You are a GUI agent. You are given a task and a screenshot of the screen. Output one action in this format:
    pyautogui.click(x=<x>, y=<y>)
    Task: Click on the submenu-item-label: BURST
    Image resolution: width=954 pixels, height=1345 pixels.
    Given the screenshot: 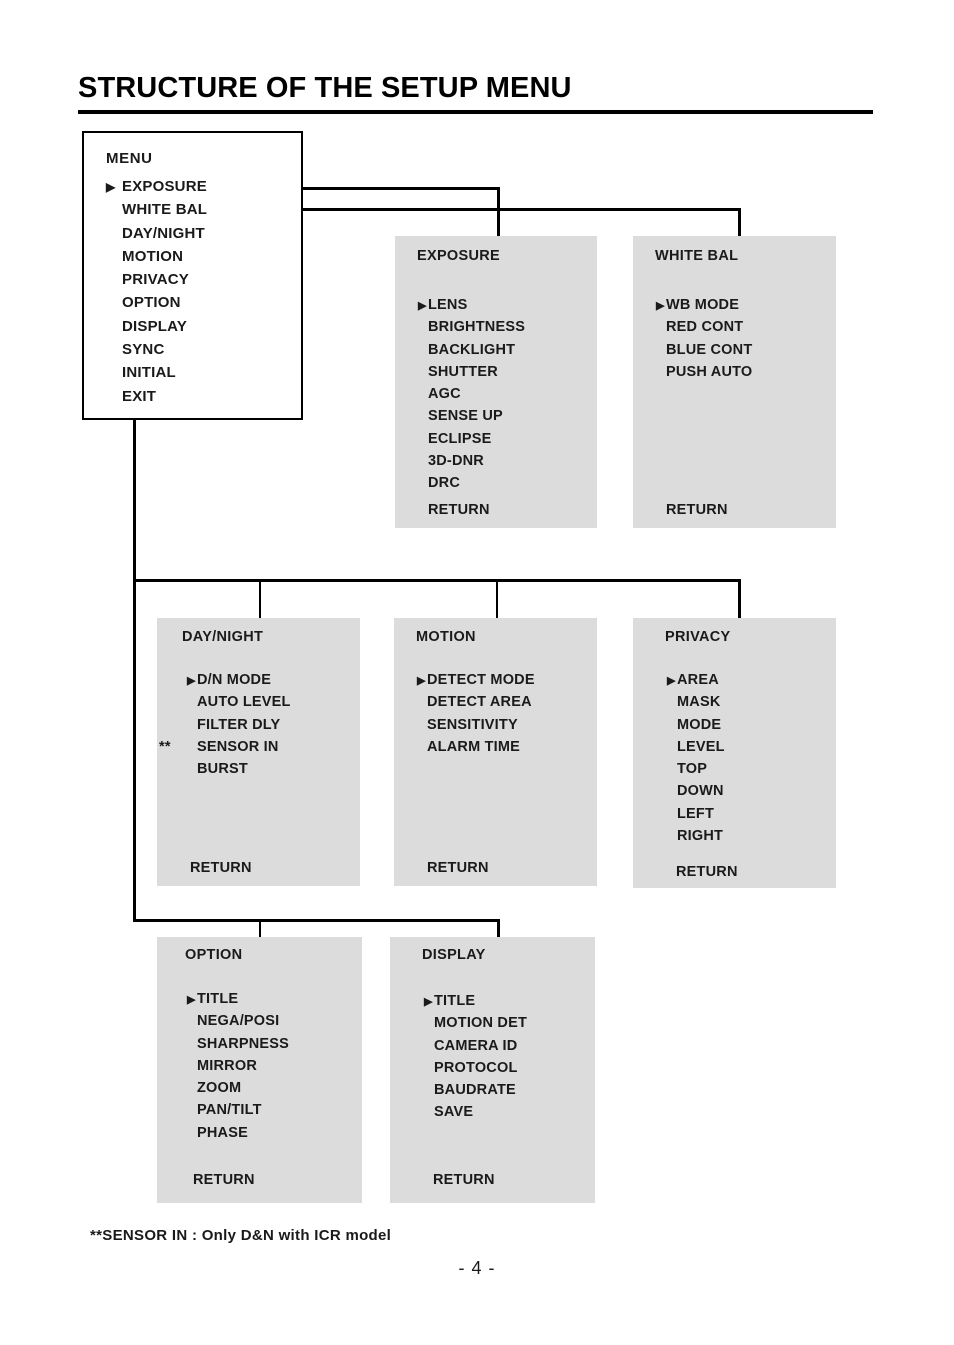 What is the action you would take?
    pyautogui.click(x=222, y=769)
    